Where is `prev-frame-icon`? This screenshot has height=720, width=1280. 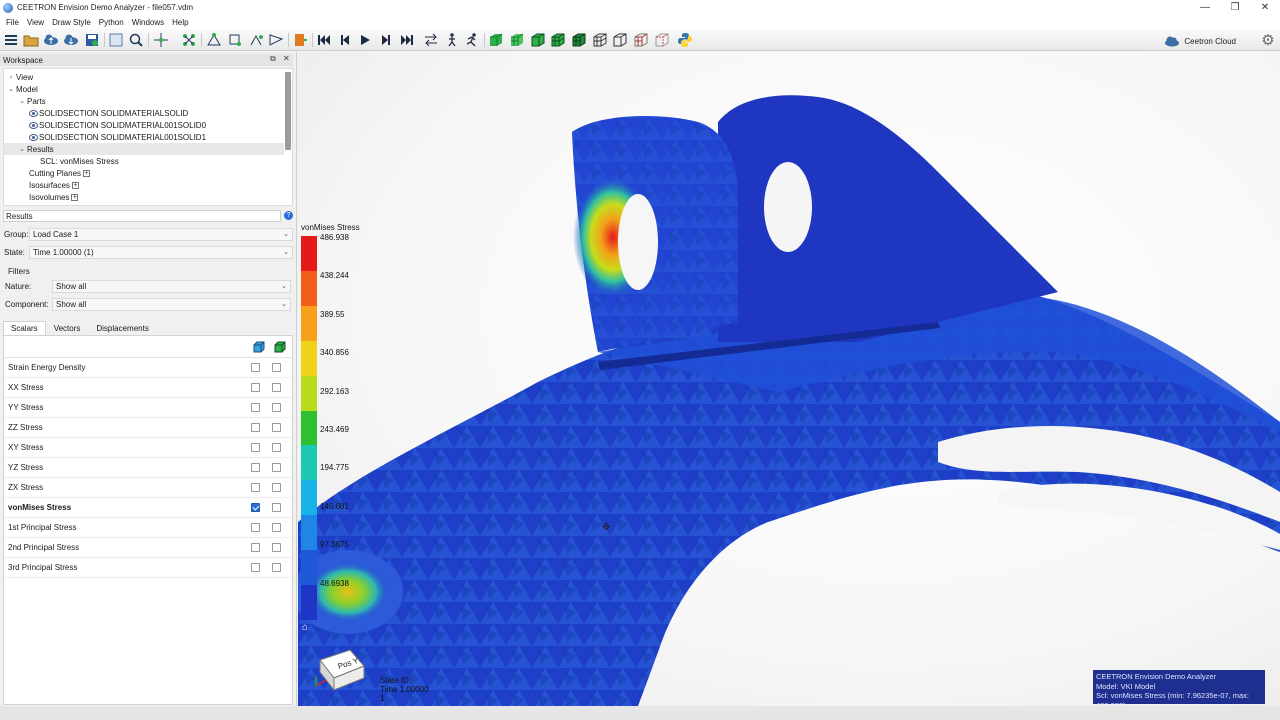 prev-frame-icon is located at coordinates (345, 40).